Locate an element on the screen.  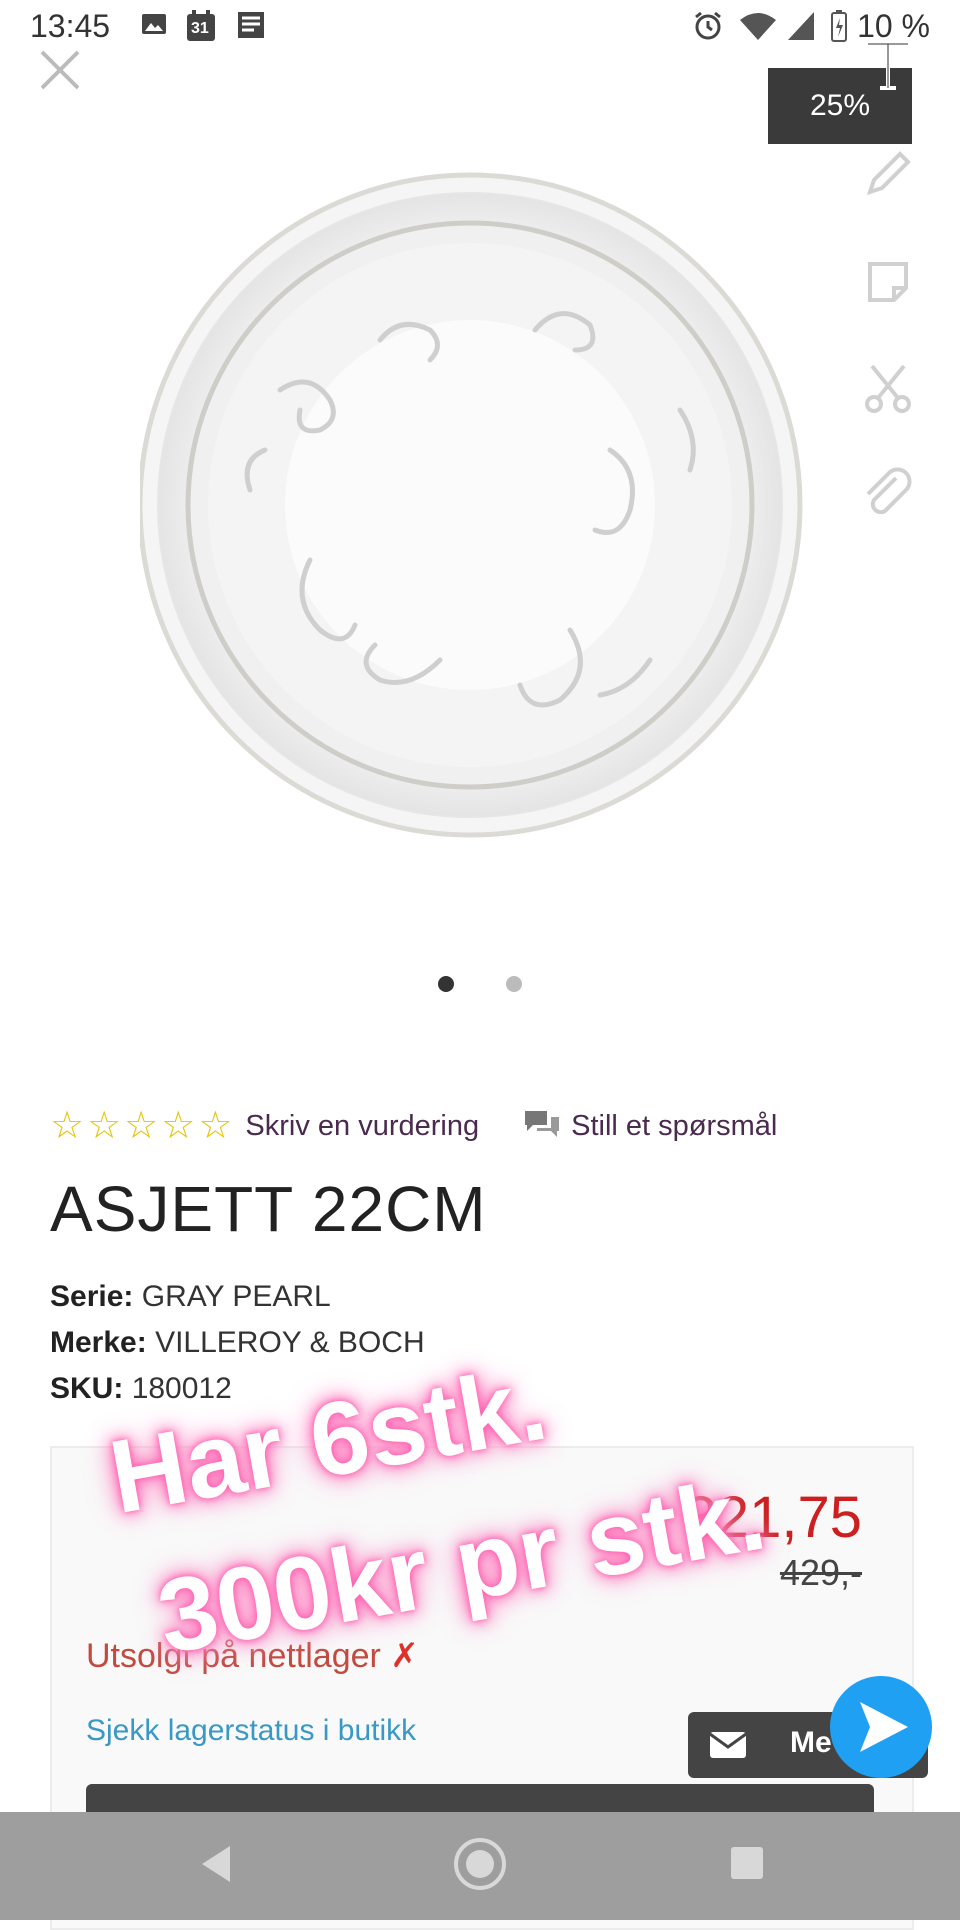
series-label: Serie: is located at coordinates (92, 1296).